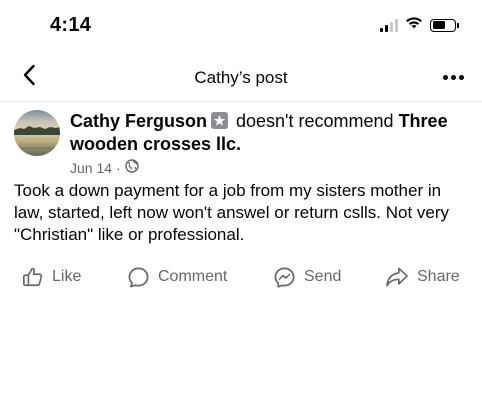 The width and height of the screenshot is (482, 400). I want to click on page-title: Cathy’s post, so click(241, 77).